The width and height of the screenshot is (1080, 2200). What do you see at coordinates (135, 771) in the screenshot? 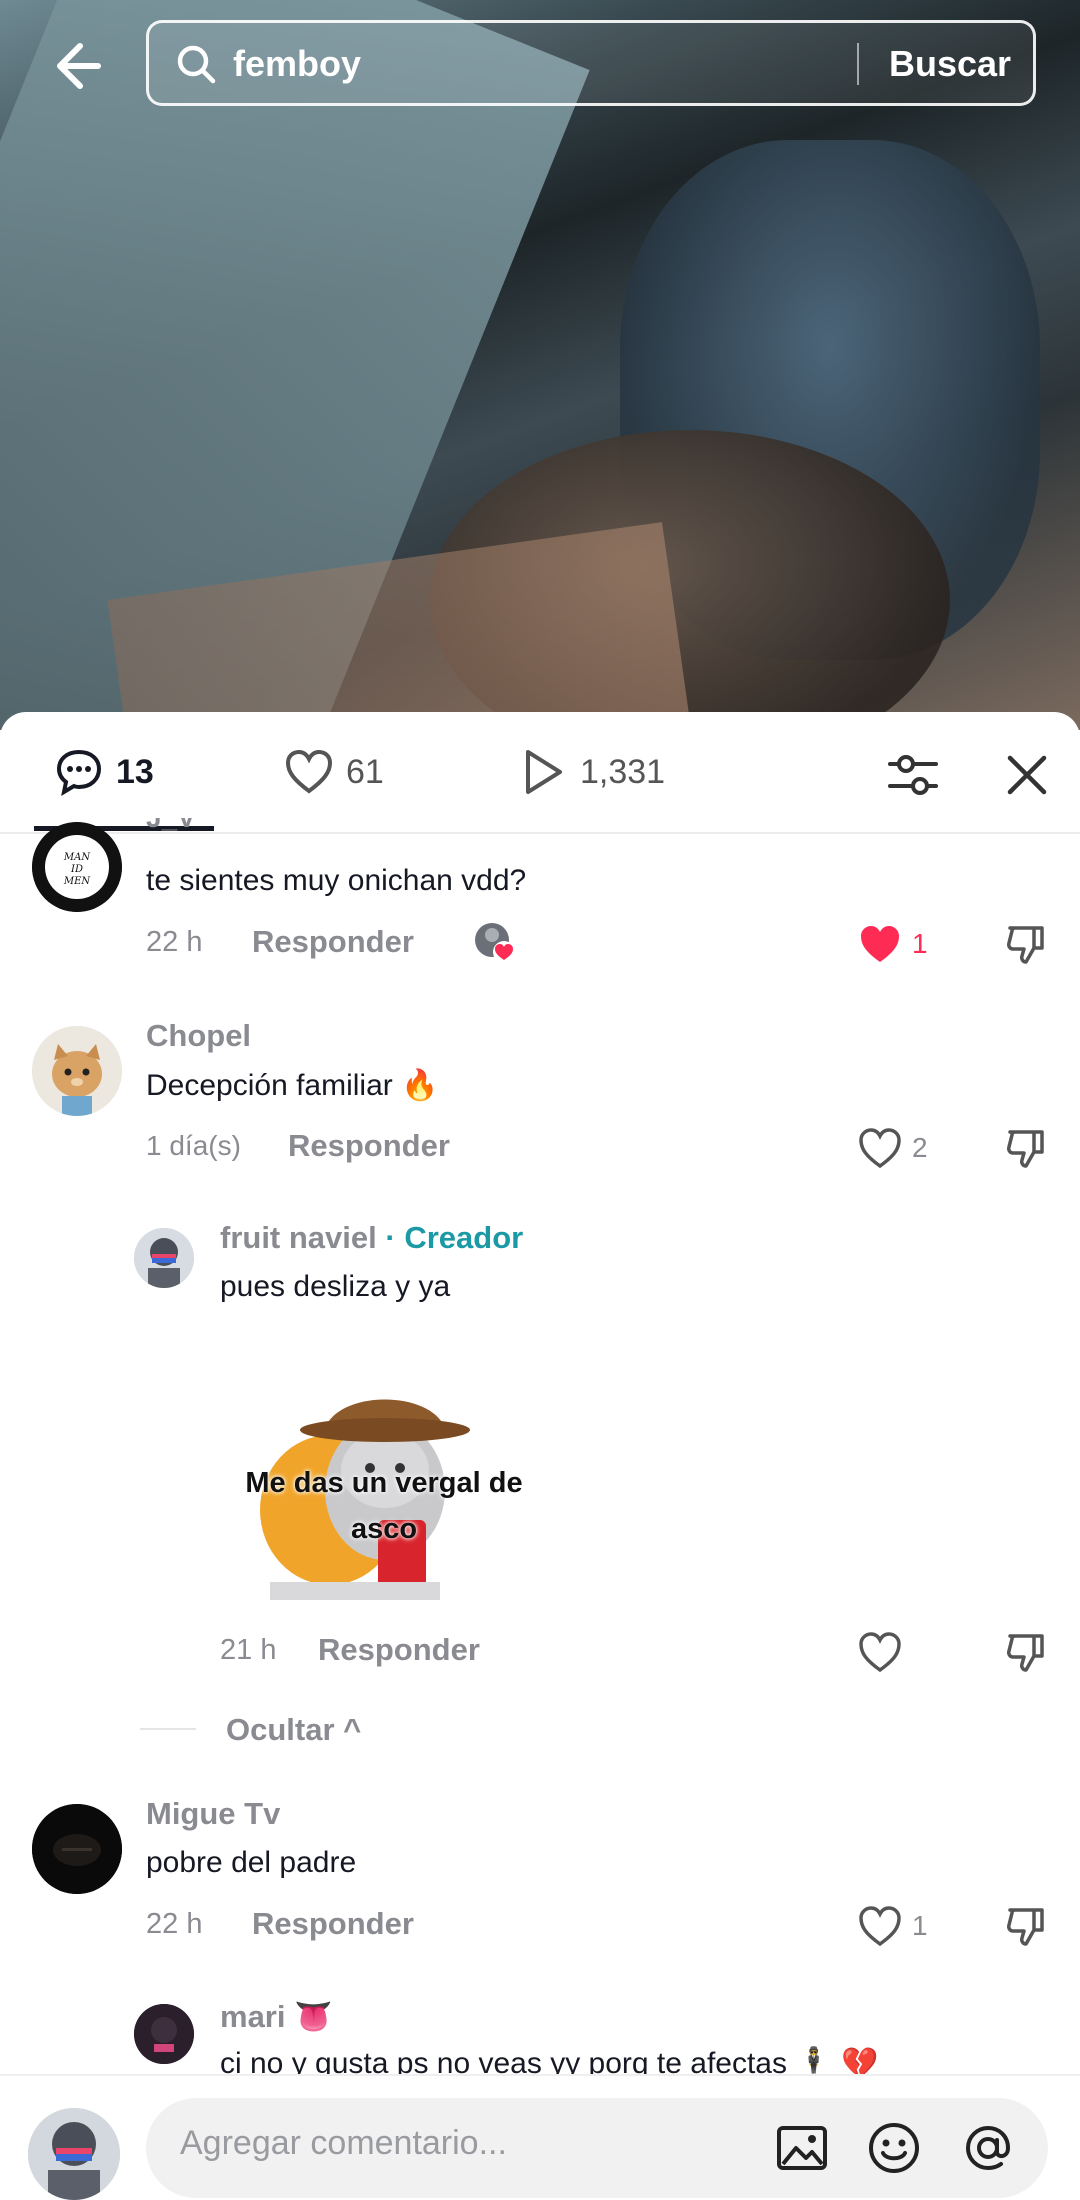
I see `comment-count: 13` at bounding box center [135, 771].